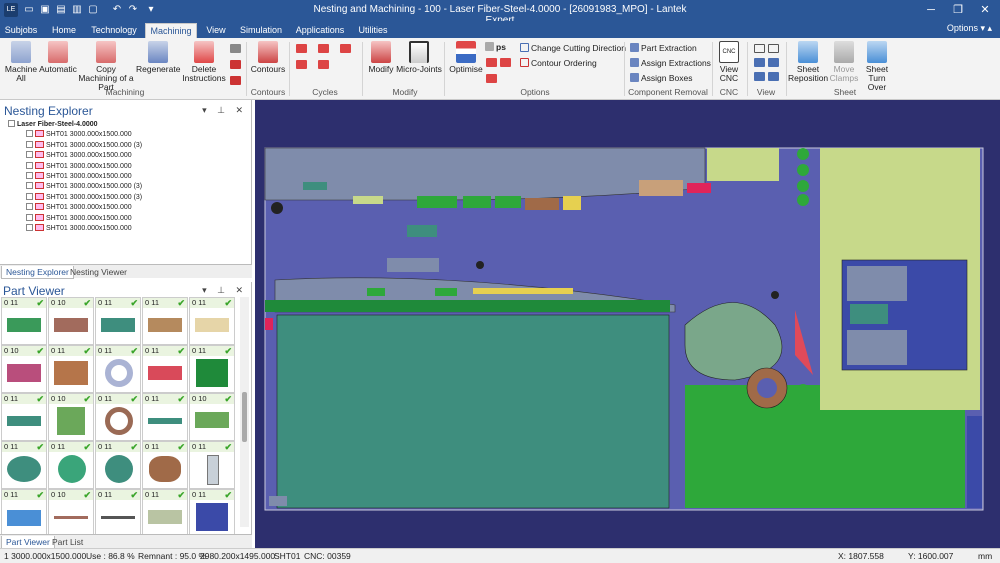  I want to click on save-all-icon: ▤, so click(61, 10).